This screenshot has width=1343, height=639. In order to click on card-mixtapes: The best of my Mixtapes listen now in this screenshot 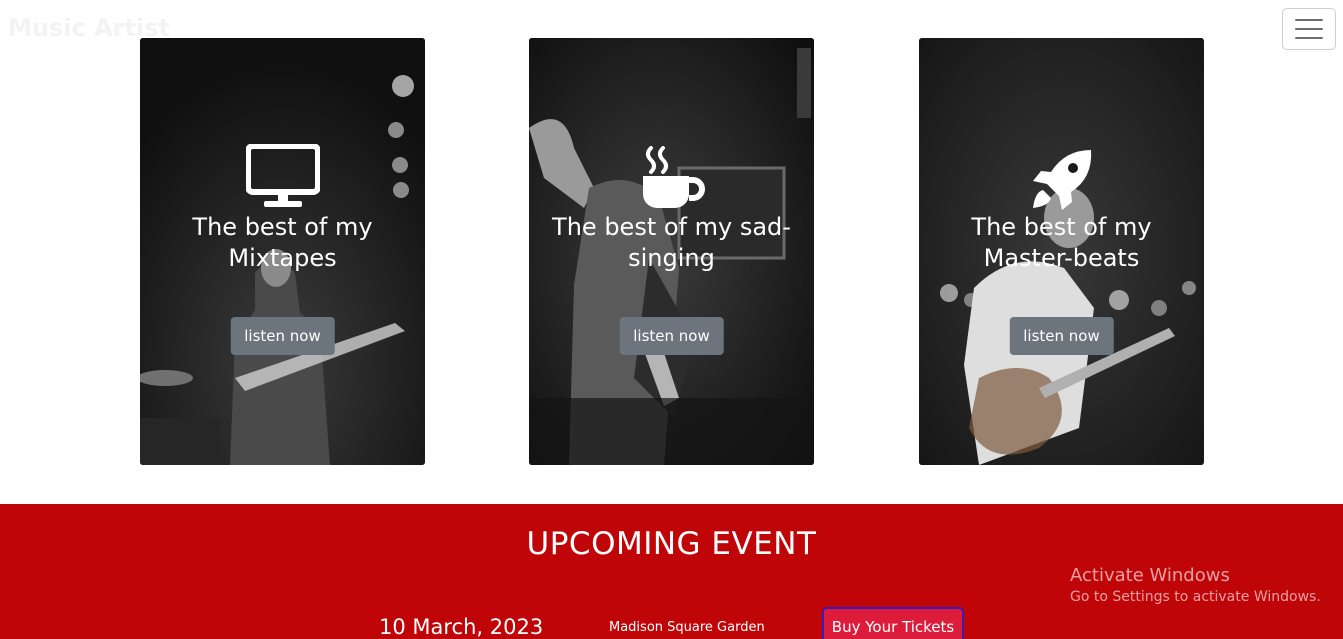, I will do `click(282, 251)`.